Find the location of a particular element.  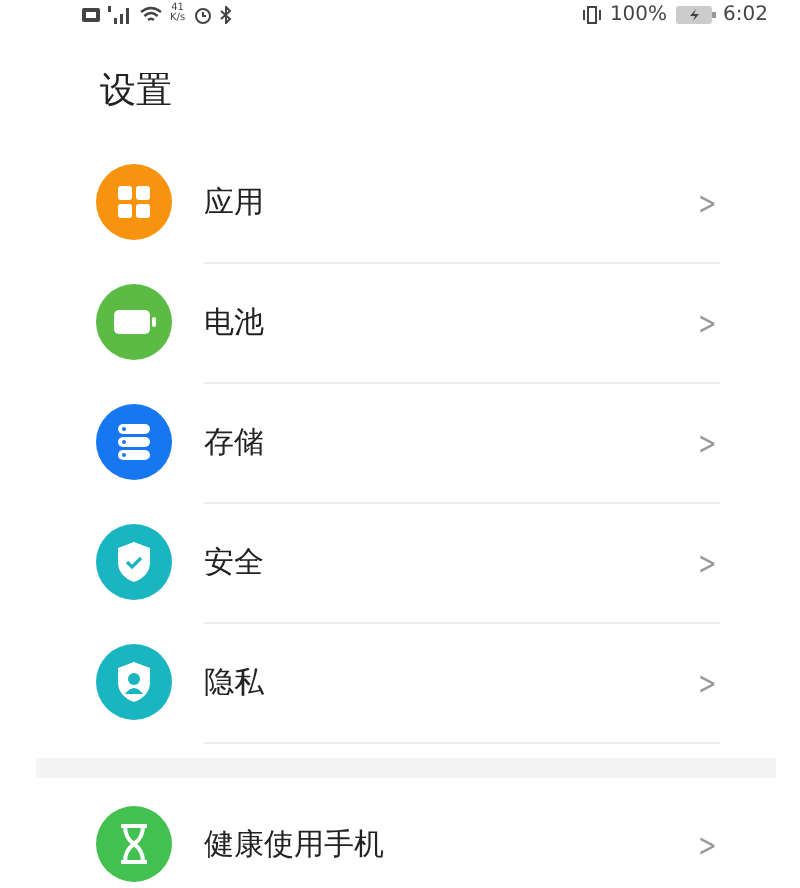

battery-percent: 100% is located at coordinates (638, 14).